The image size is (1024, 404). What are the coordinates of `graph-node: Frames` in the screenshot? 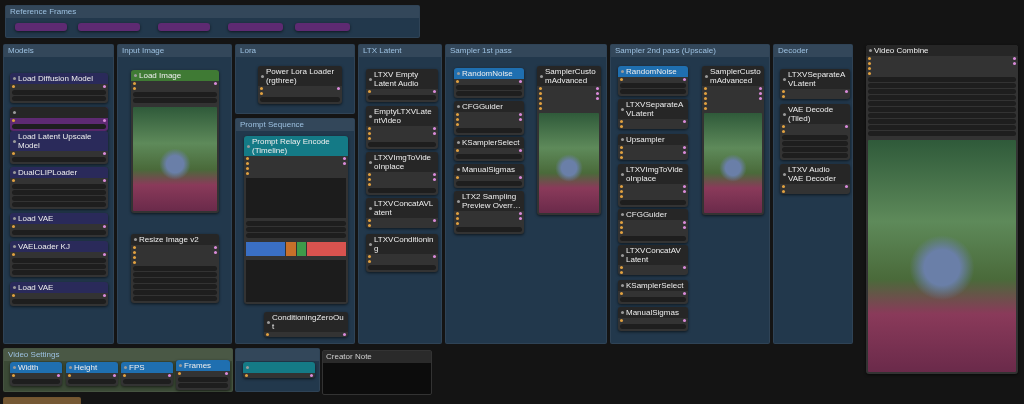 It's located at (203, 375).